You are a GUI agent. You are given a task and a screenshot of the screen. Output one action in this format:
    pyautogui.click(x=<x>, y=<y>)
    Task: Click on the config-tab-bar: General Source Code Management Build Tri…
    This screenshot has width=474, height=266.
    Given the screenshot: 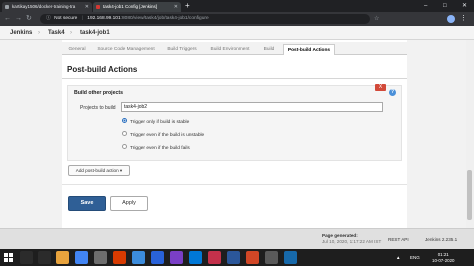 What is the action you would take?
    pyautogui.click(x=234, y=48)
    